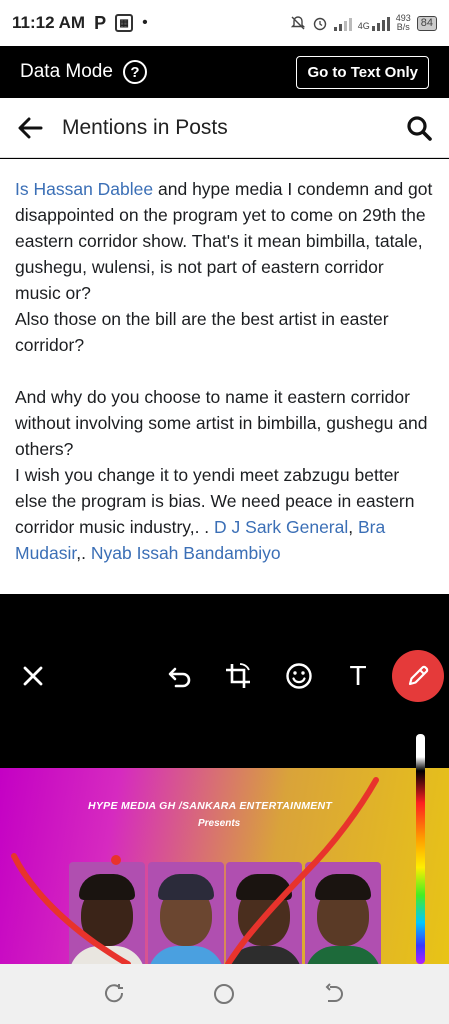 The width and height of the screenshot is (449, 1024). What do you see at coordinates (363, 26) in the screenshot?
I see `network-type: 4G` at bounding box center [363, 26].